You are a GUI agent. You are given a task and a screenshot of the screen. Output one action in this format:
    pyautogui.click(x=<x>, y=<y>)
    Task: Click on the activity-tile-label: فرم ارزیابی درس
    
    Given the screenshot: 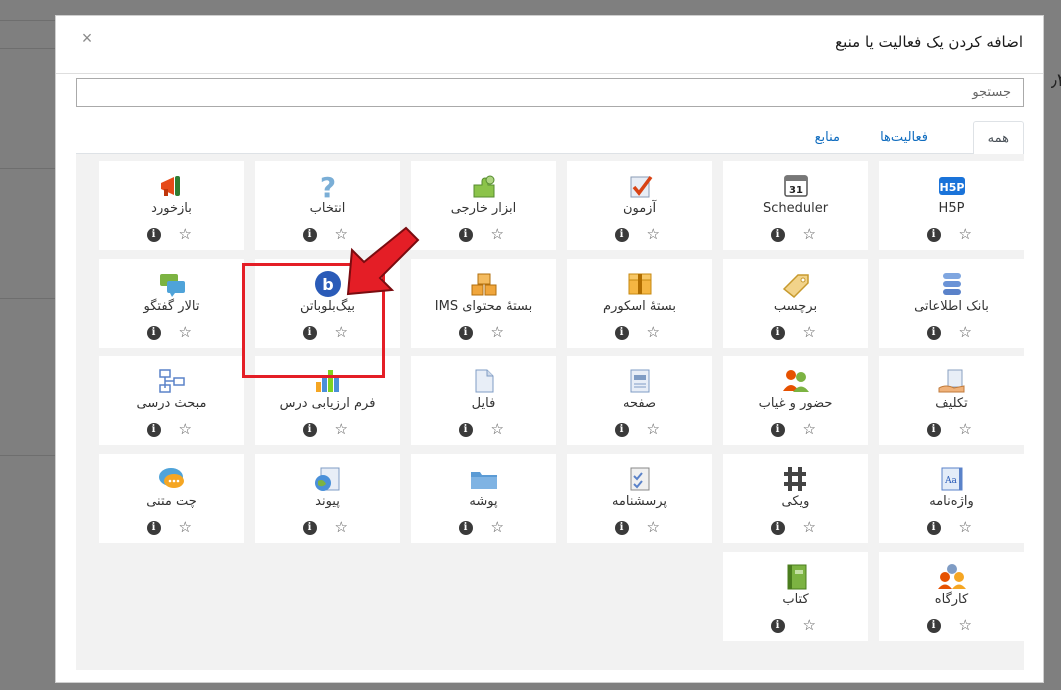 What is the action you would take?
    pyautogui.click(x=327, y=403)
    